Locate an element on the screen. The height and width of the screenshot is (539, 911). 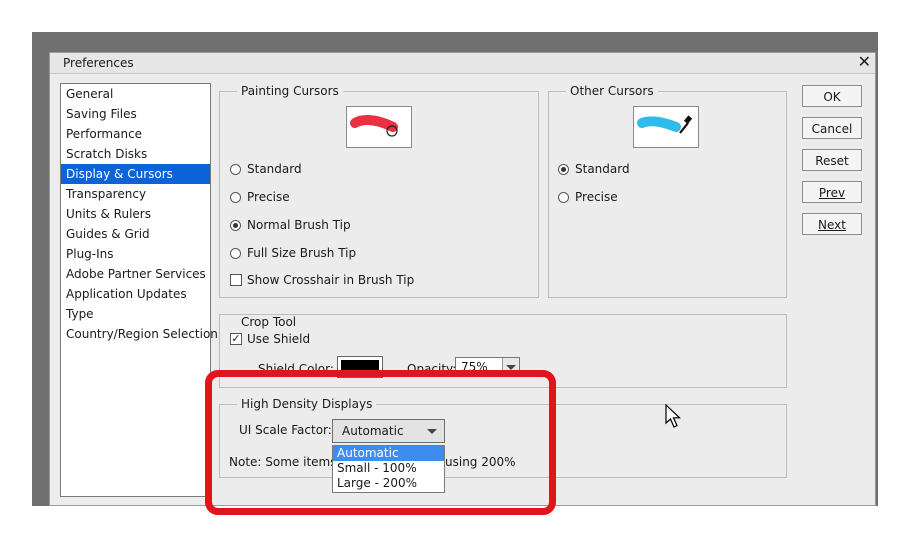
category-item-display-cursors: Display & Cursors is located at coordinates (135, 174).